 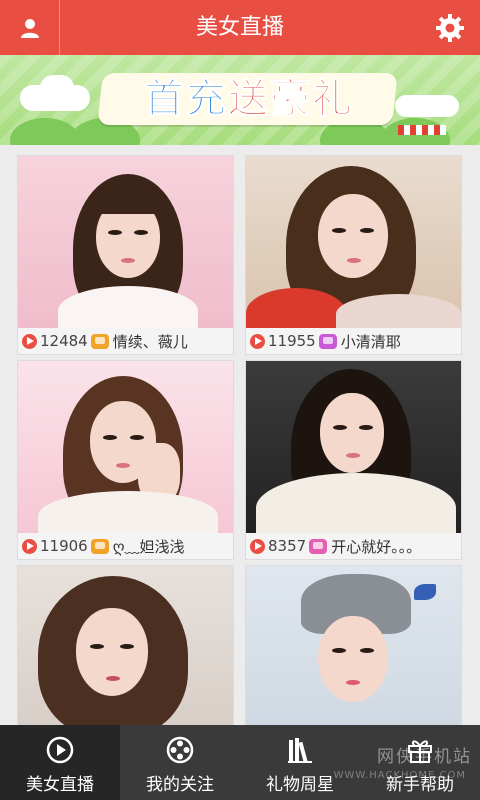 What do you see at coordinates (64, 546) in the screenshot?
I see `viewer-count: 11906` at bounding box center [64, 546].